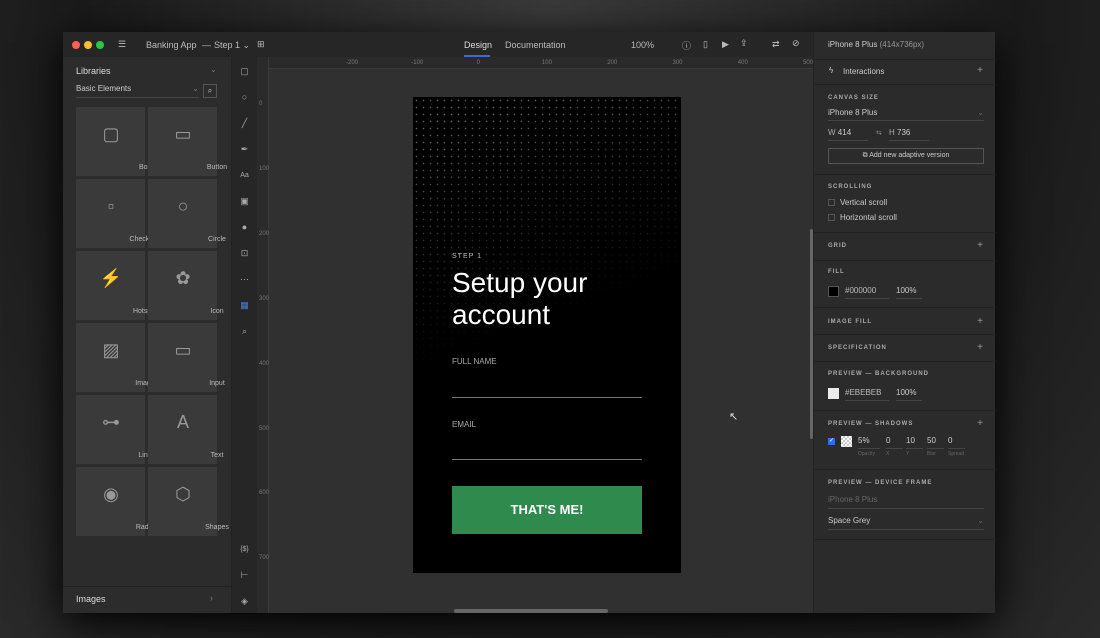 This screenshot has height=638, width=1100. I want to click on shadow-field-label: X, so click(888, 454).